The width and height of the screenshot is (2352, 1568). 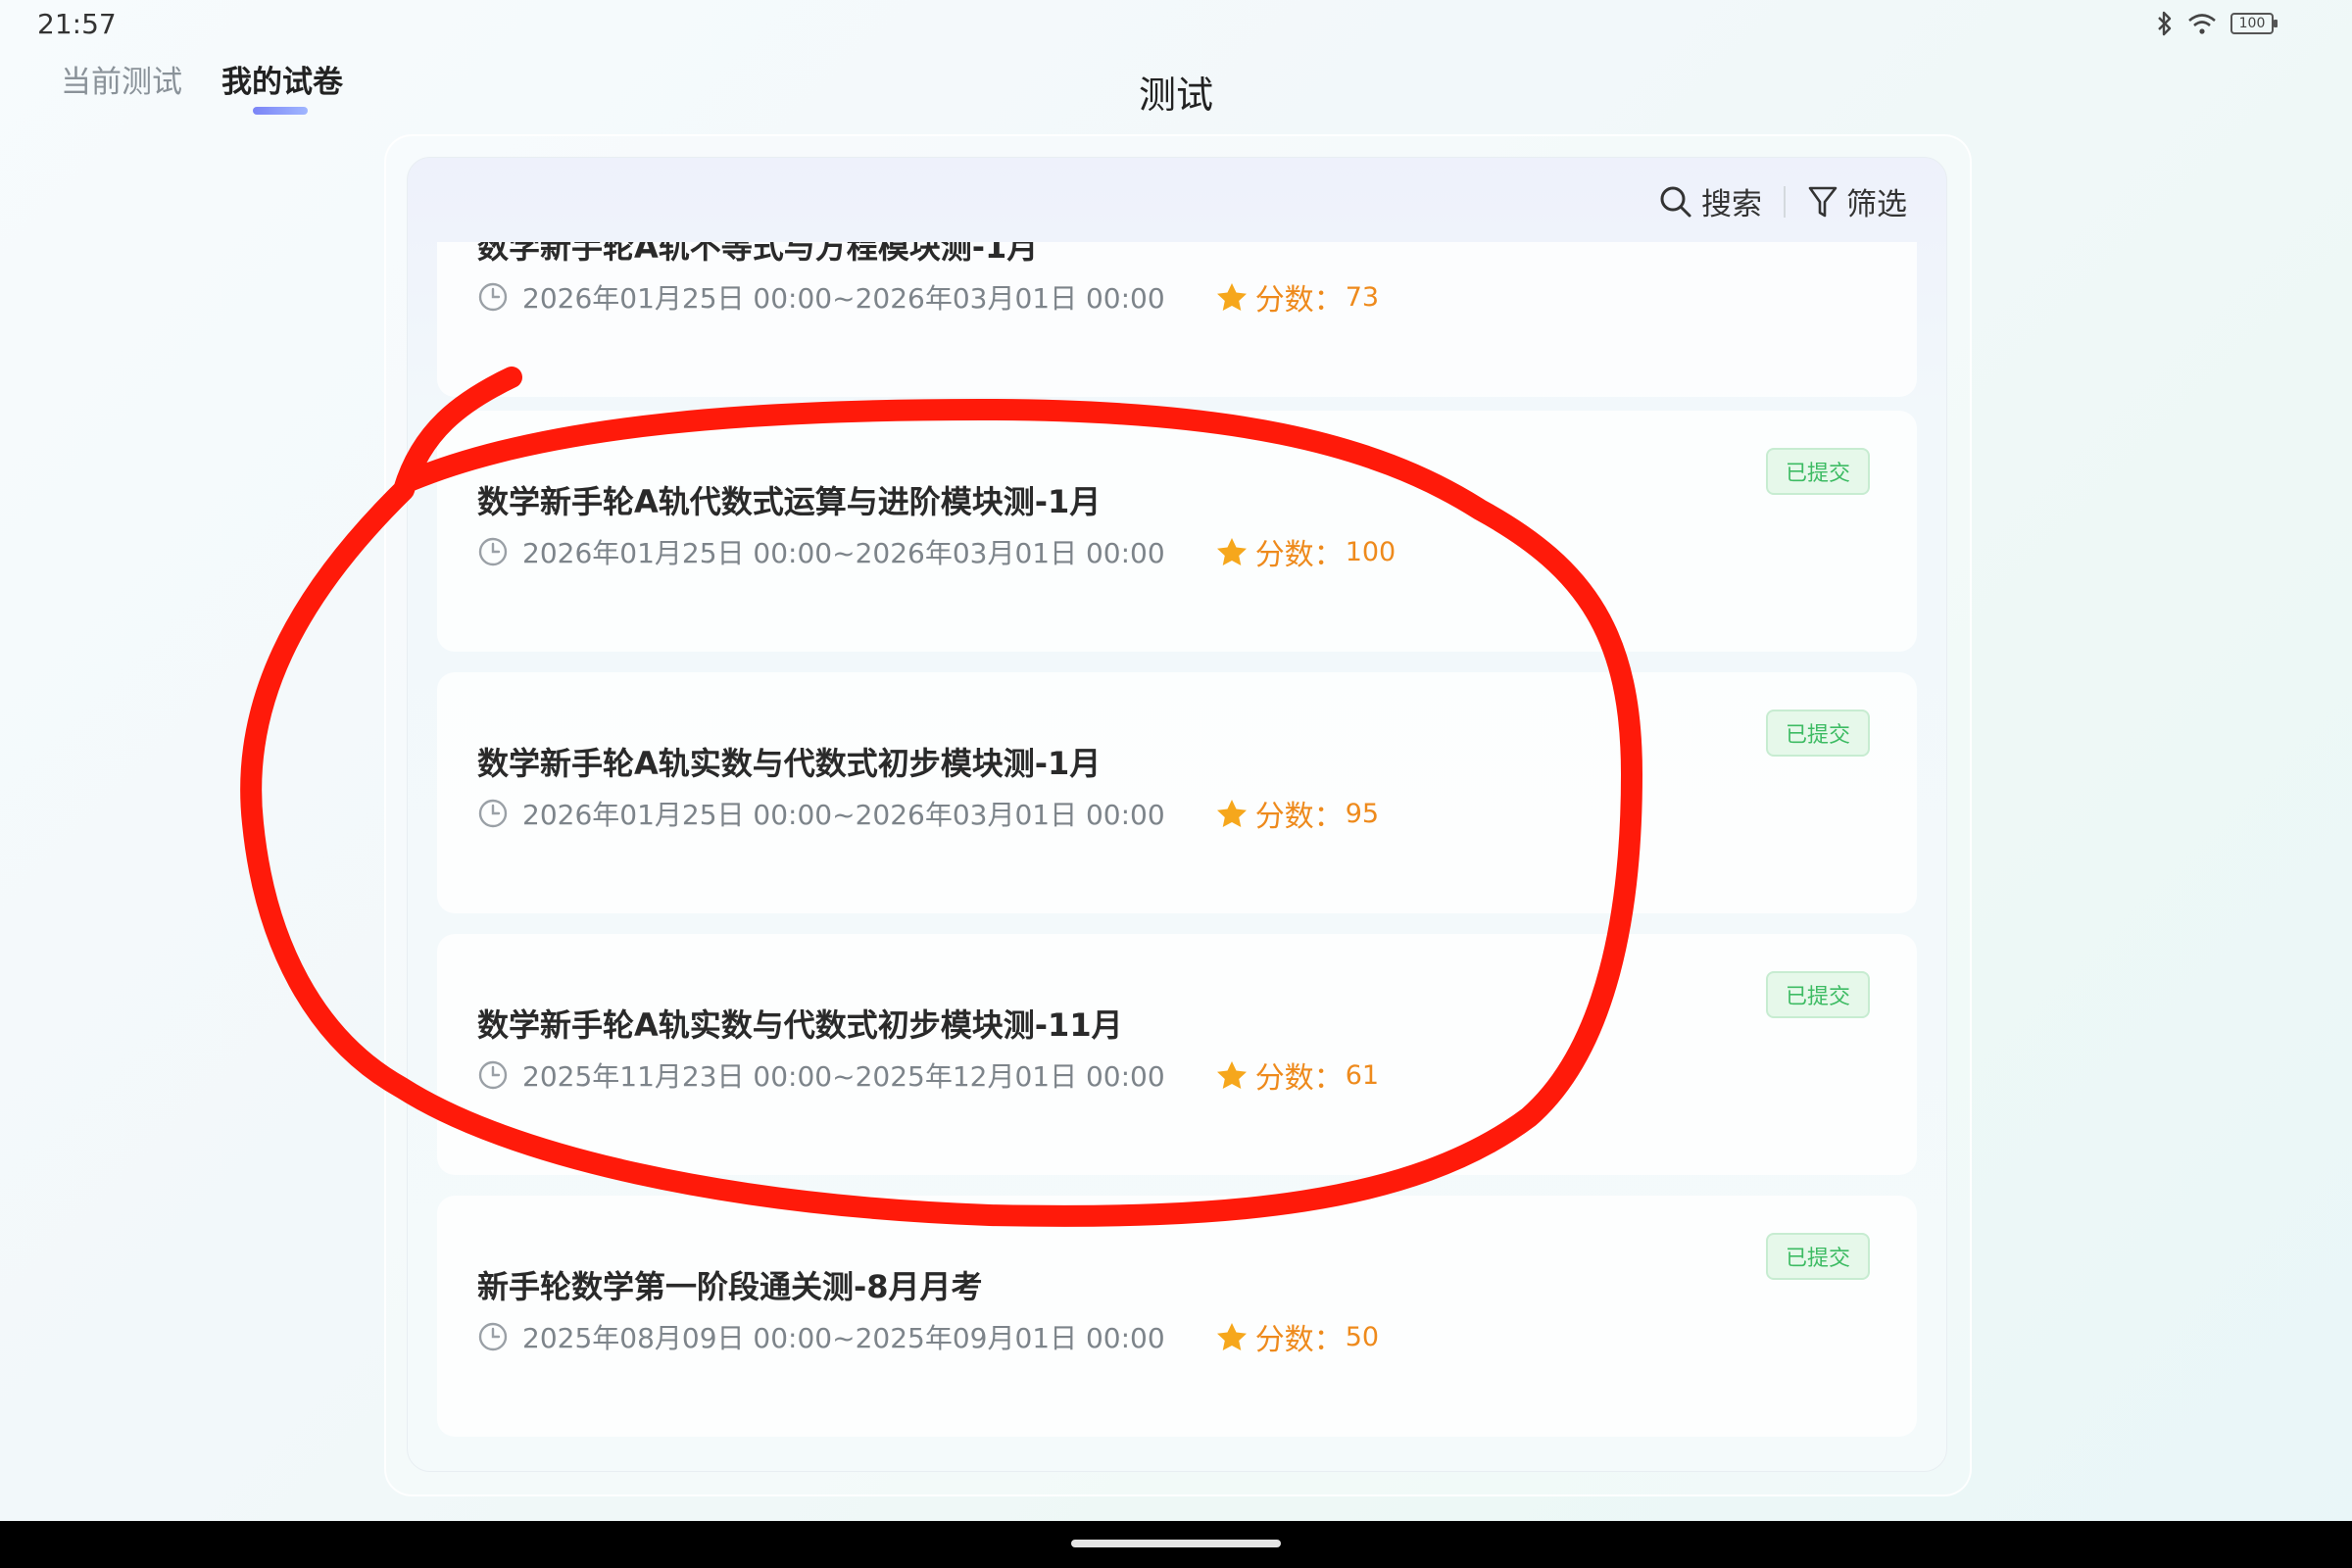 What do you see at coordinates (1362, 813) in the screenshot?
I see `score-value: 95` at bounding box center [1362, 813].